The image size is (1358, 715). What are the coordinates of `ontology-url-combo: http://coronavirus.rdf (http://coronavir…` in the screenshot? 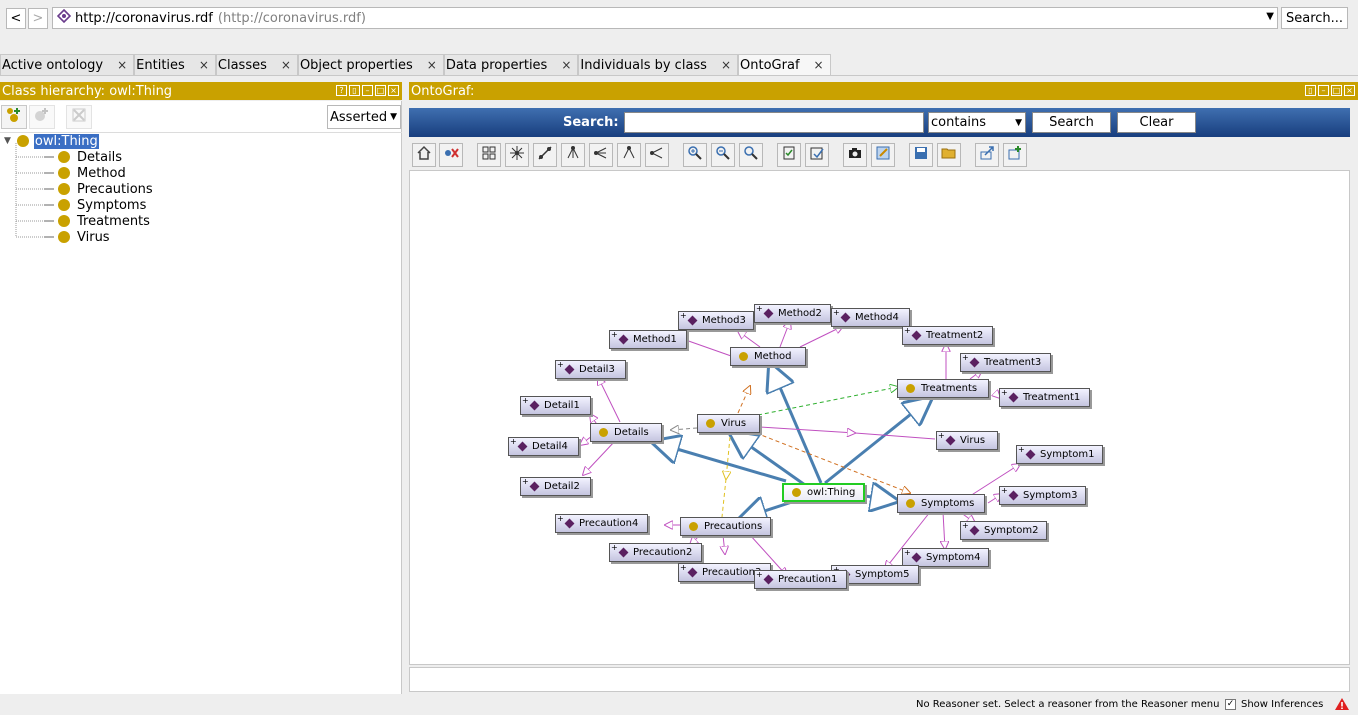 It's located at (665, 18).